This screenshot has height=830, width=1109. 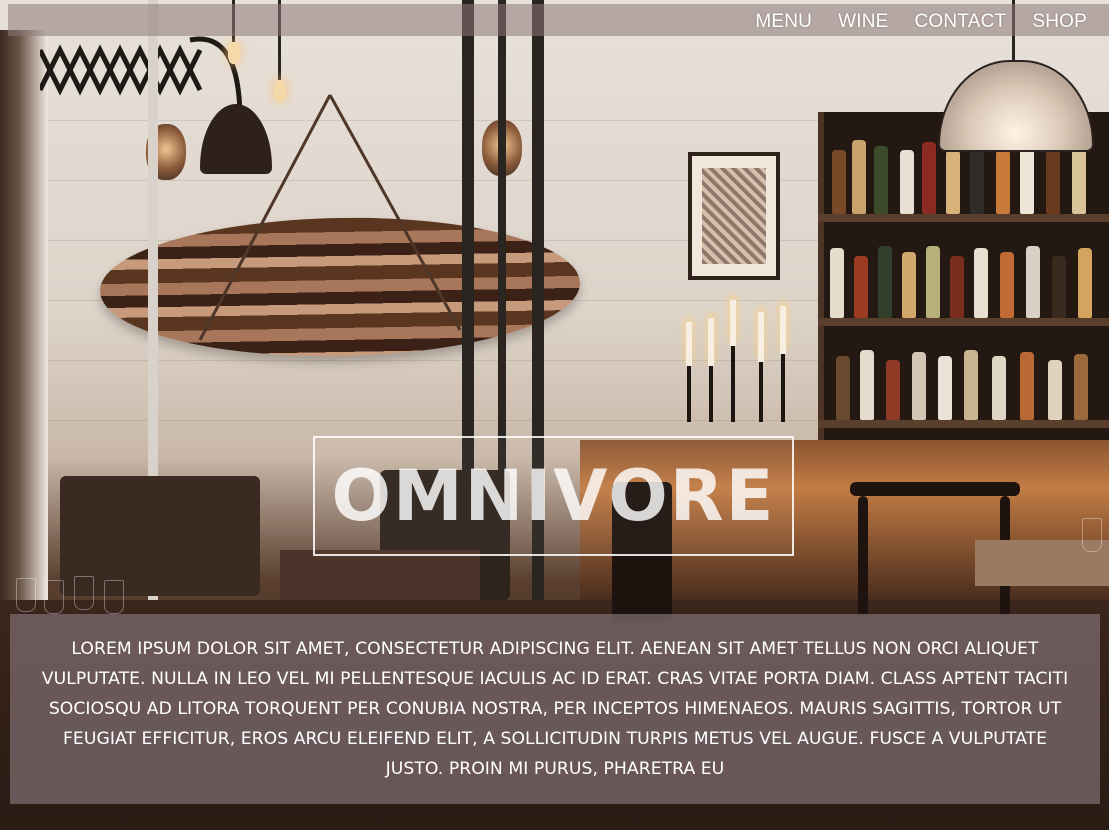 What do you see at coordinates (863, 22) in the screenshot?
I see `nav-link-wine: WINE` at bounding box center [863, 22].